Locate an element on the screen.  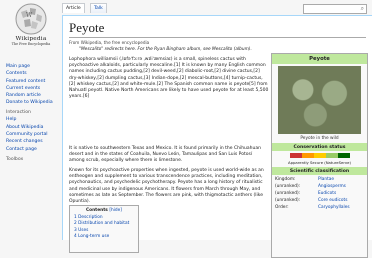
status-label: Apparently Secure (NatureServe) is located at coordinates (319, 162).